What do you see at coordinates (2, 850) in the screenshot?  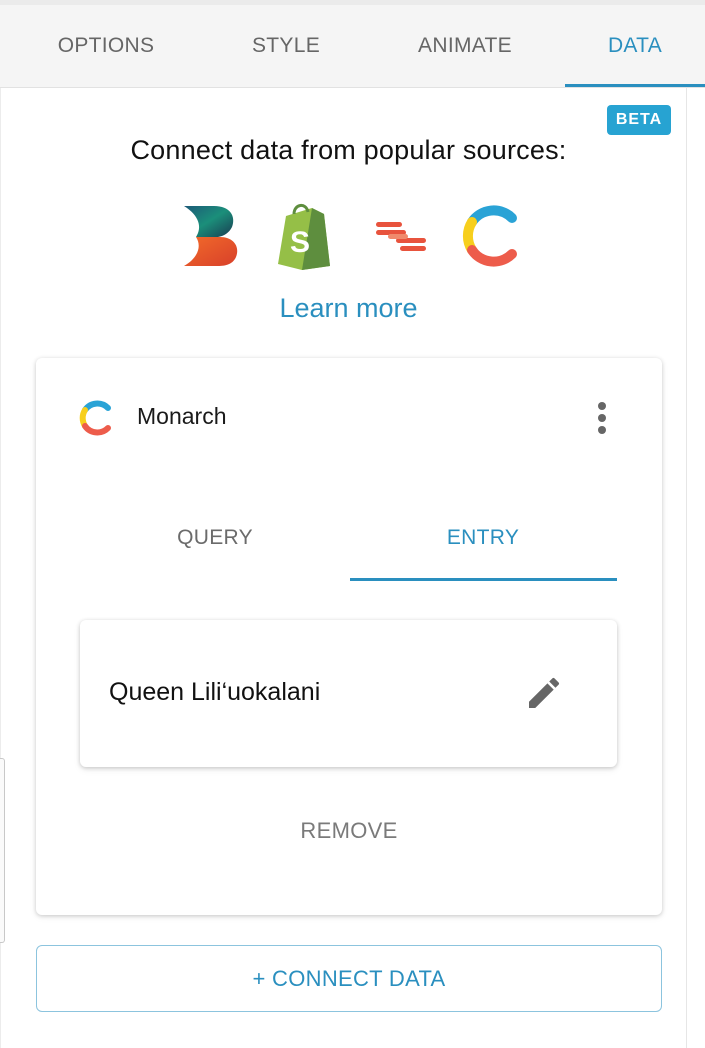 I see `resize-handle` at bounding box center [2, 850].